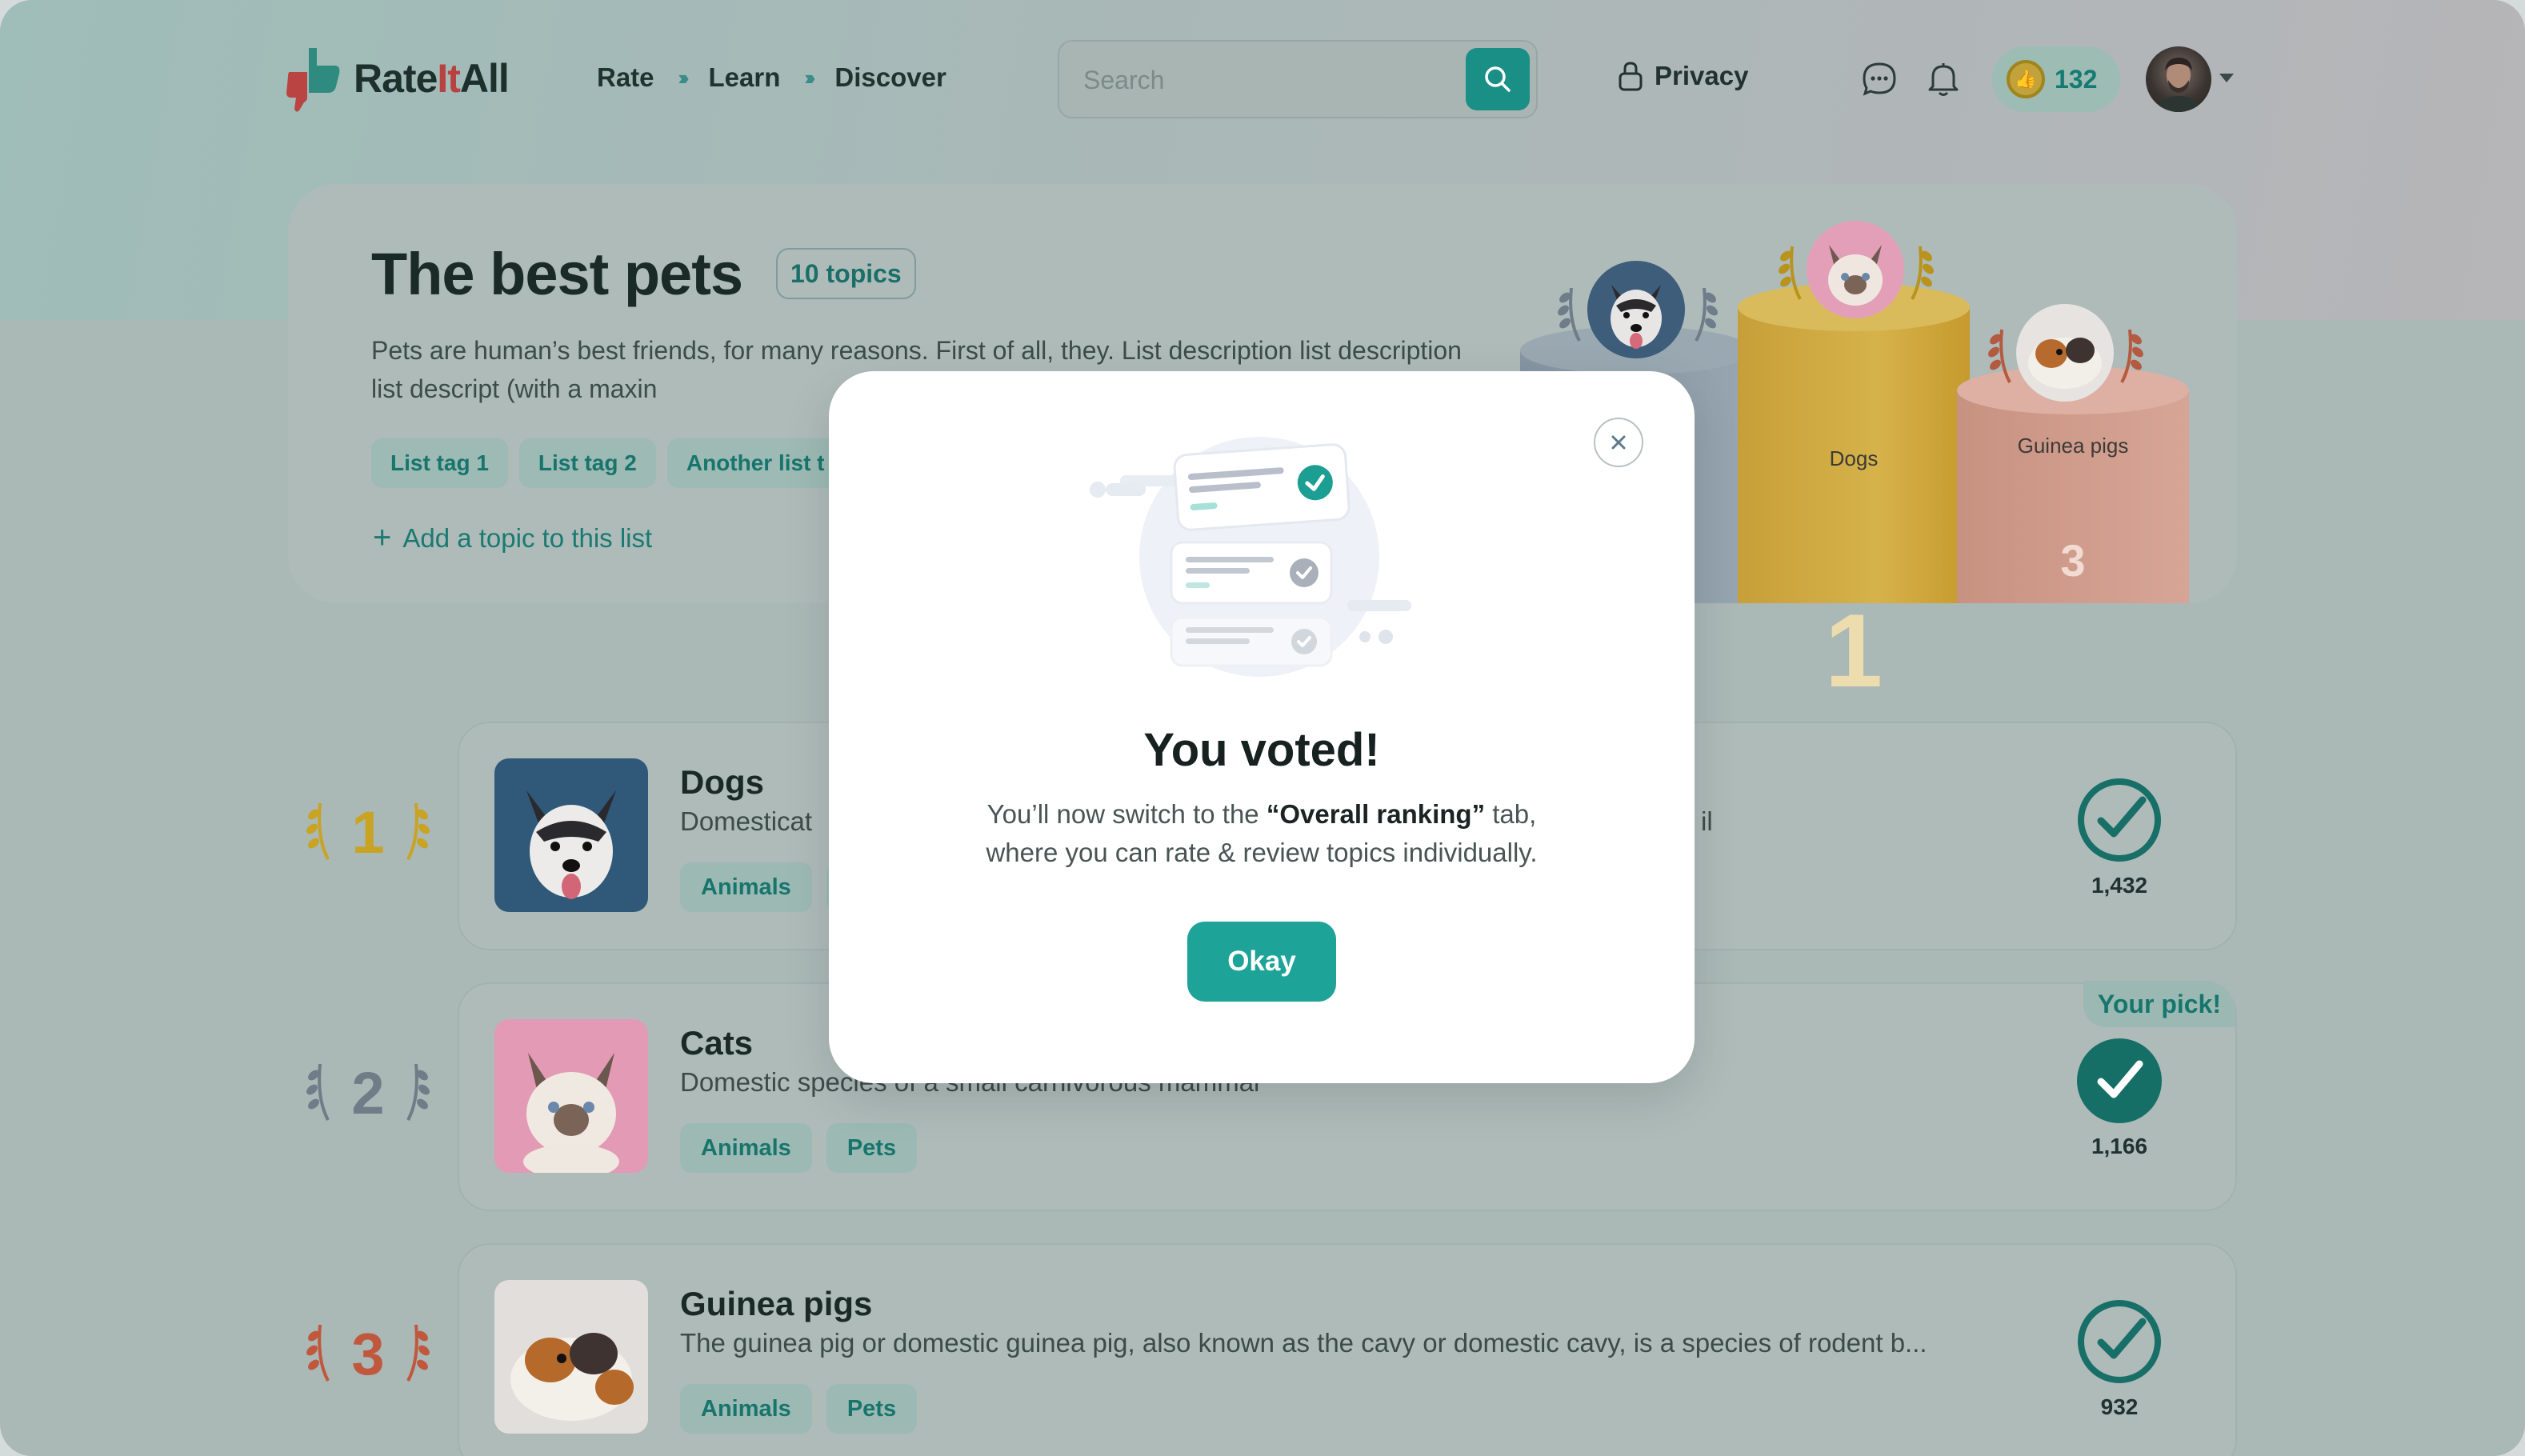  I want to click on topic-title: Dogs, so click(722, 782).